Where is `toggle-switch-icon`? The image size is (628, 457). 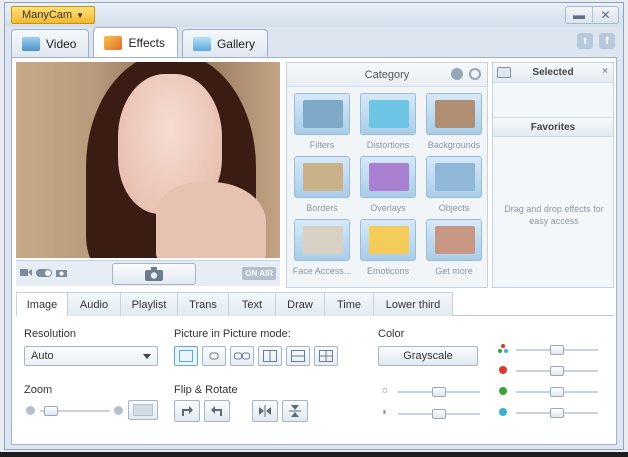
toggle-switch-icon is located at coordinates (44, 272).